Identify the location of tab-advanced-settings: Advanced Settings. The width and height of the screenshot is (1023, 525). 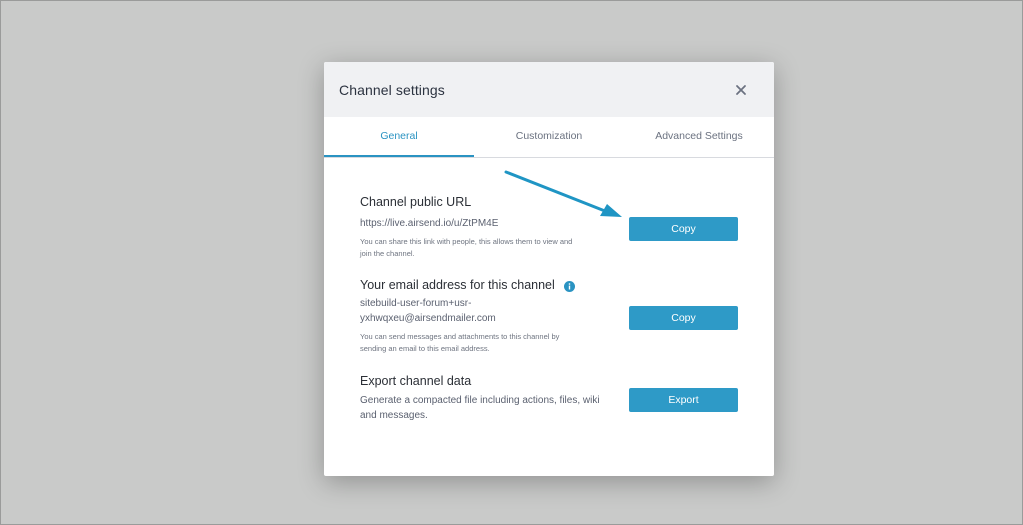
(699, 137).